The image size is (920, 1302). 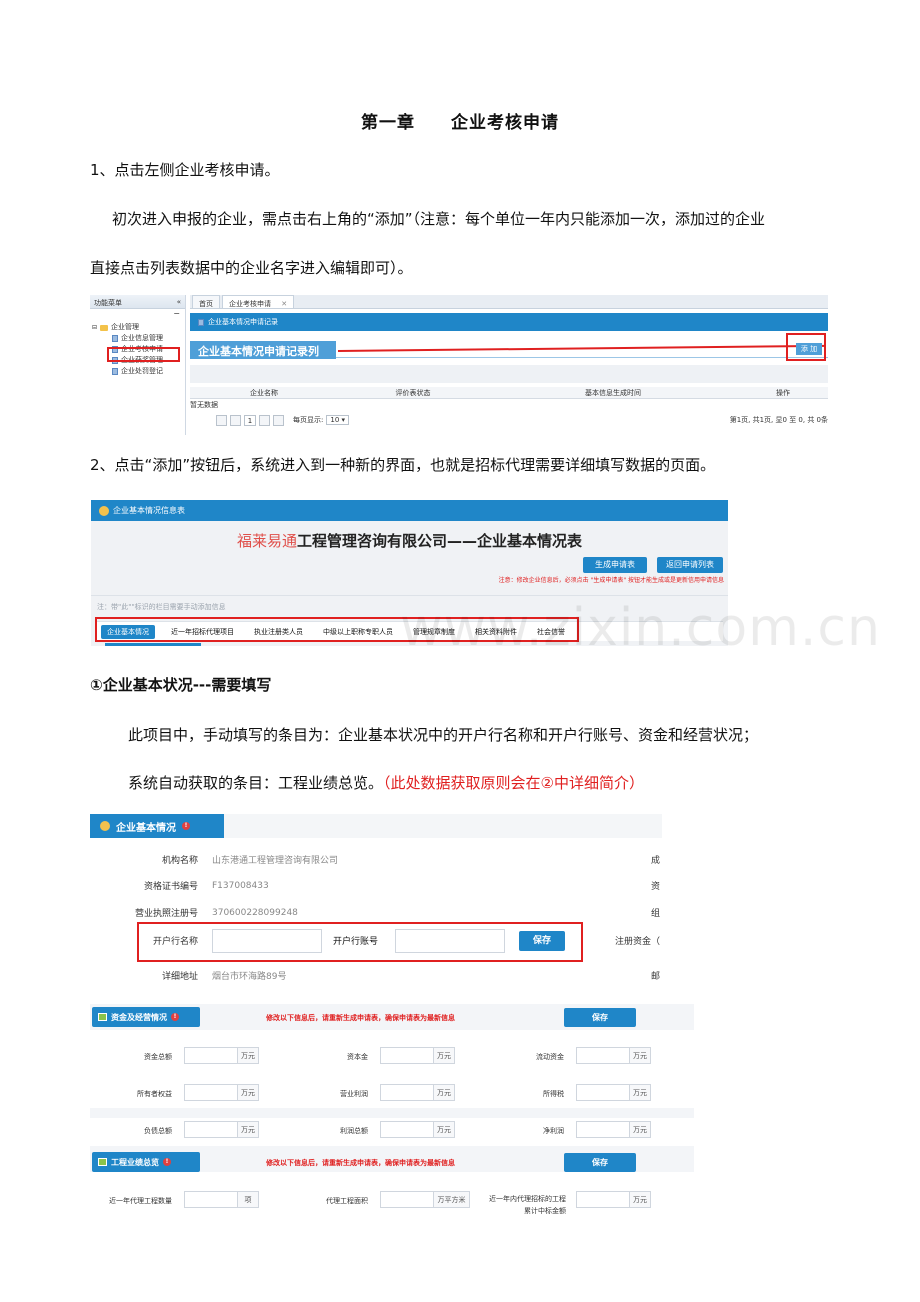 I want to click on generate-application-button: 生成申请表, so click(x=615, y=565).